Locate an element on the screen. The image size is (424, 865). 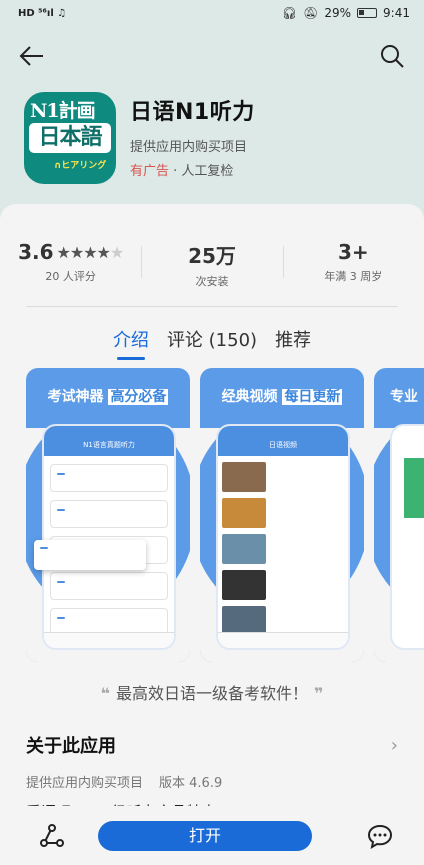
comment-button is located at coordinates (380, 836).